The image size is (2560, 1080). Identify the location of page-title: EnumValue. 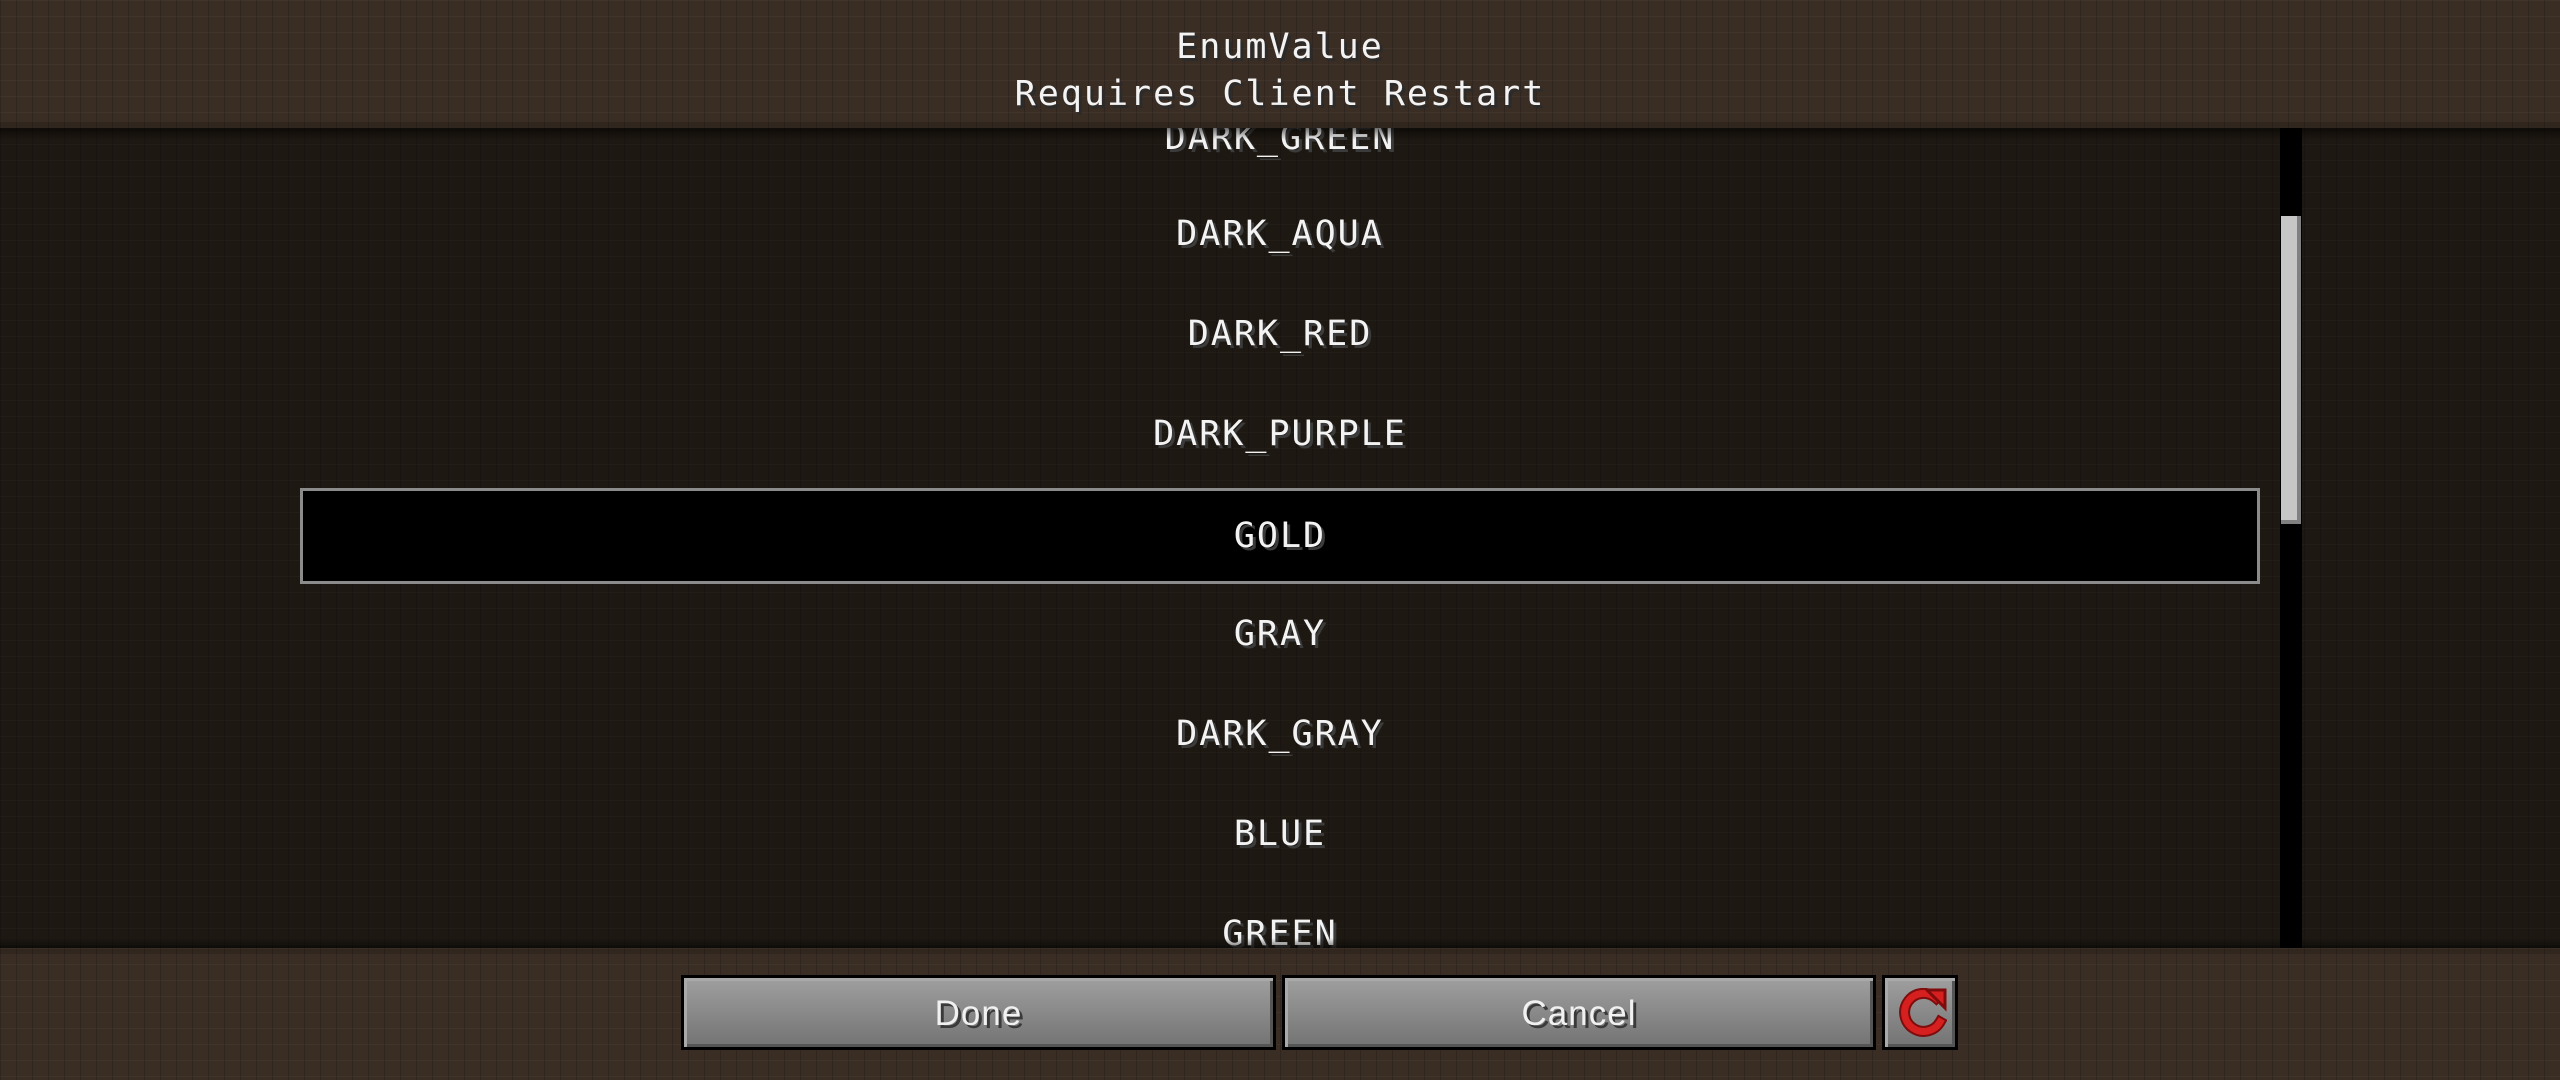
(1280, 47).